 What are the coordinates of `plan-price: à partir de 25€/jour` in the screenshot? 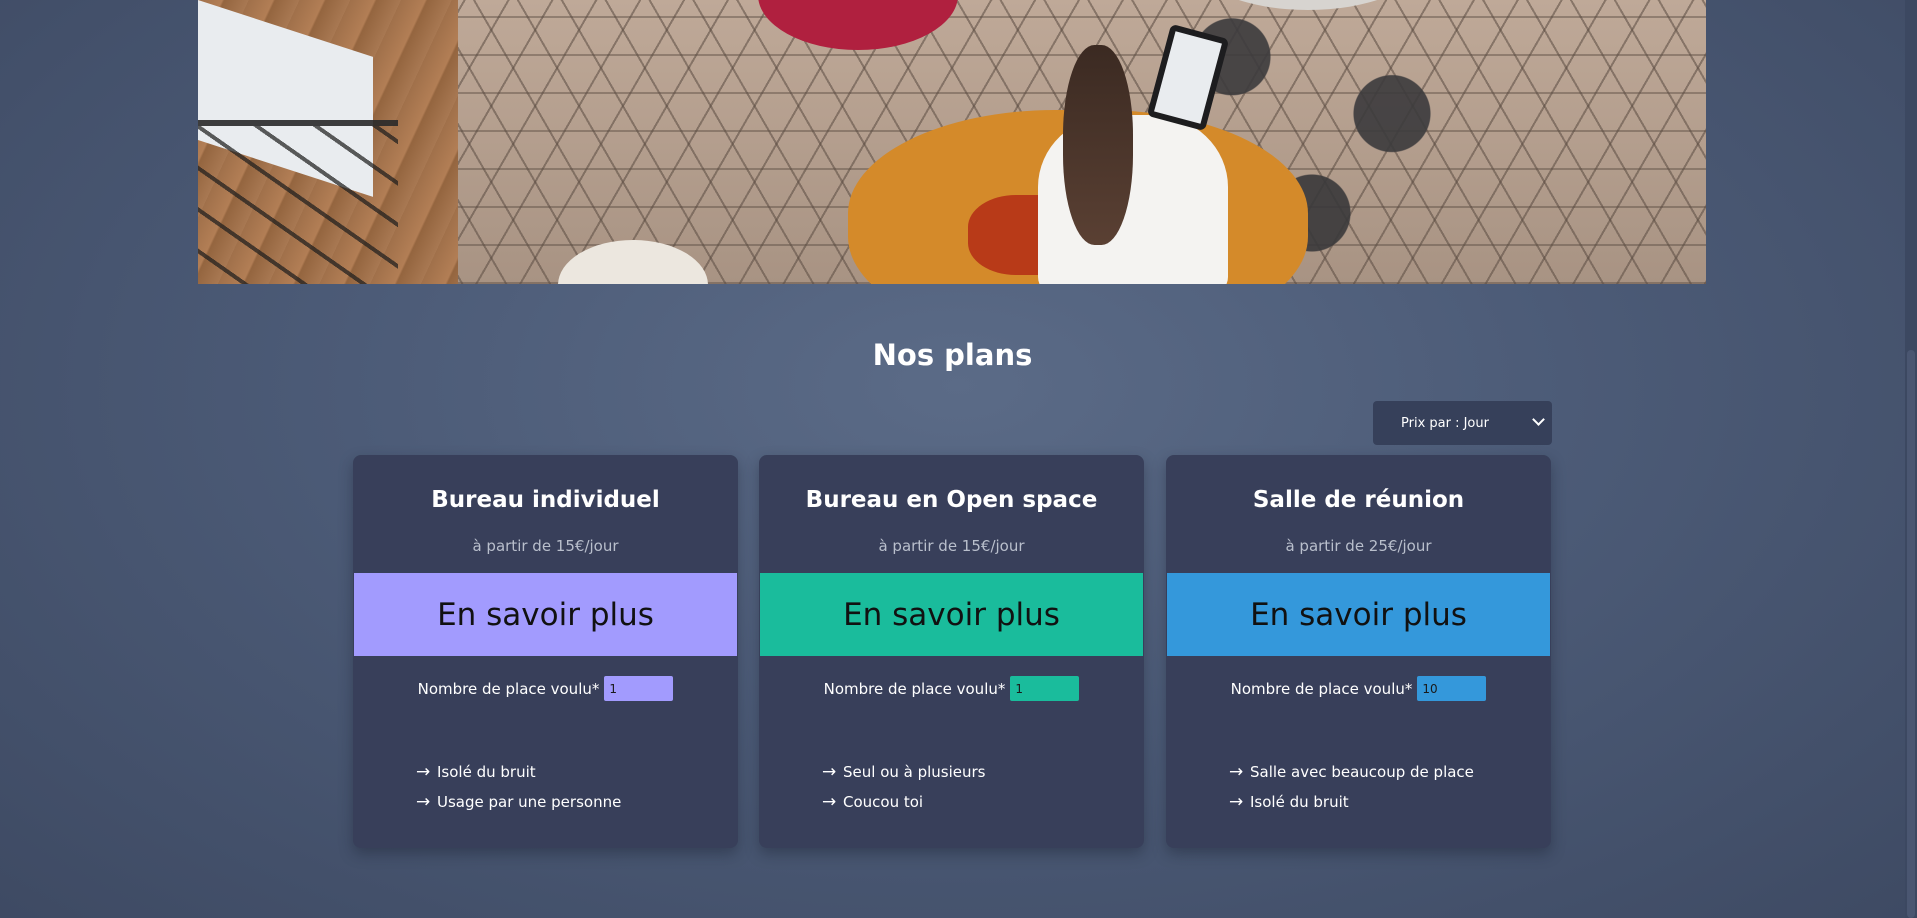 It's located at (1358, 546).